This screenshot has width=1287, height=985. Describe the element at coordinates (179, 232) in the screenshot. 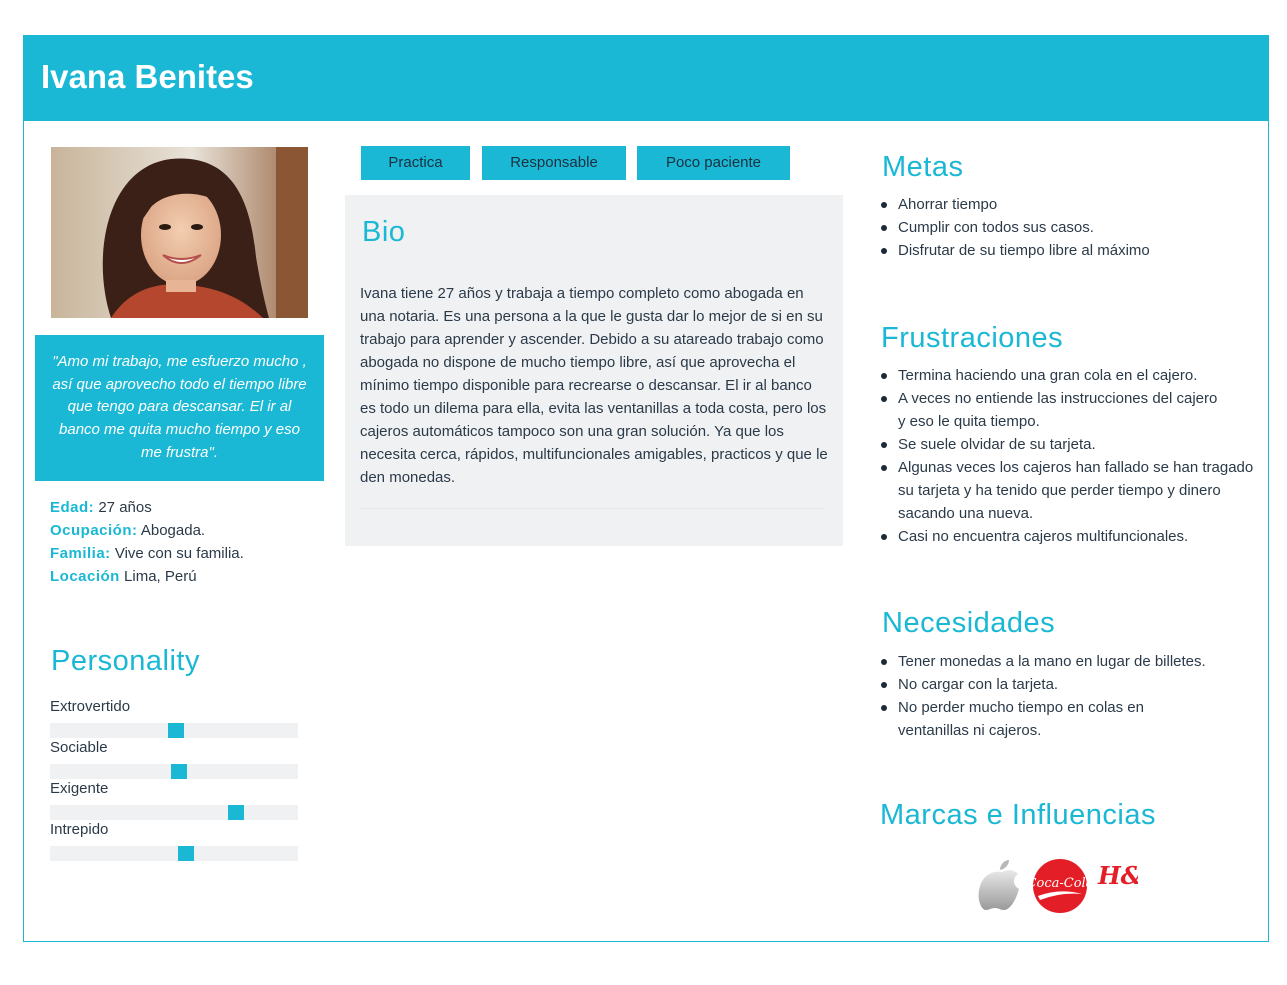

I see `persona-photo` at that location.